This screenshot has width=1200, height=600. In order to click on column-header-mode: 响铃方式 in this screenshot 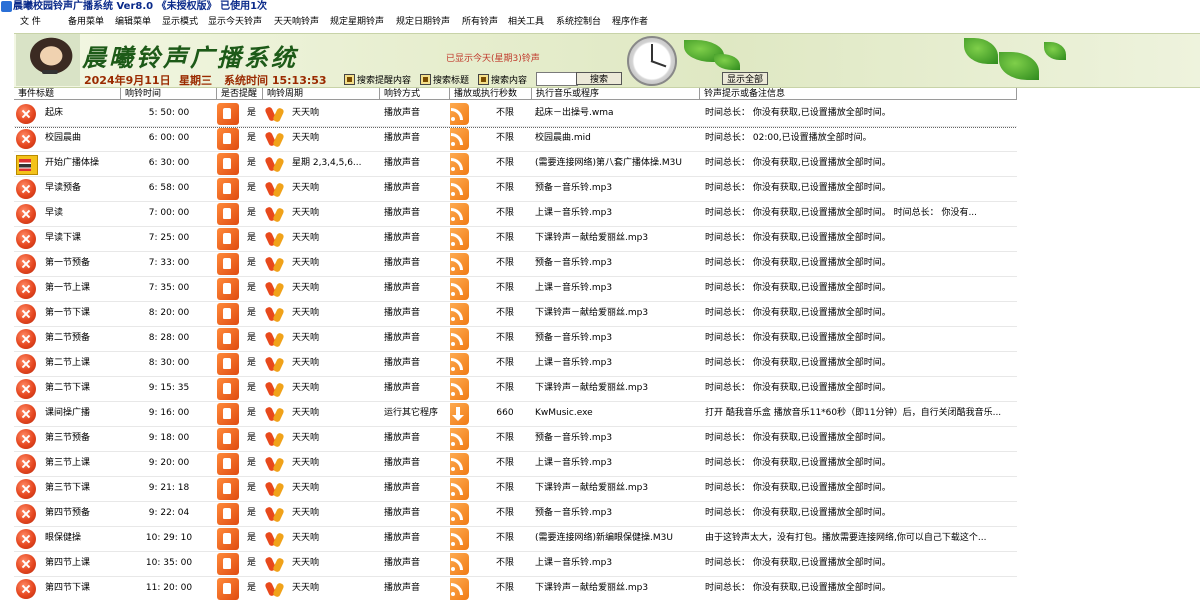, I will do `click(415, 94)`.